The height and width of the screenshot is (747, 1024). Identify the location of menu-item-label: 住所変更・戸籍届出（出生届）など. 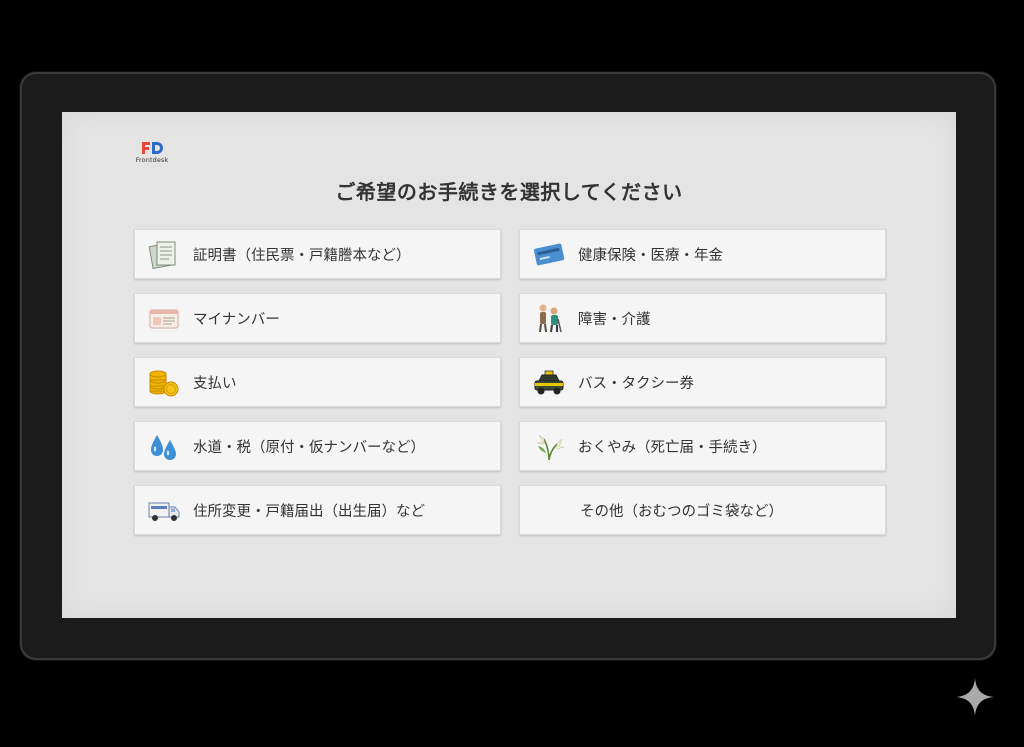
(309, 511).